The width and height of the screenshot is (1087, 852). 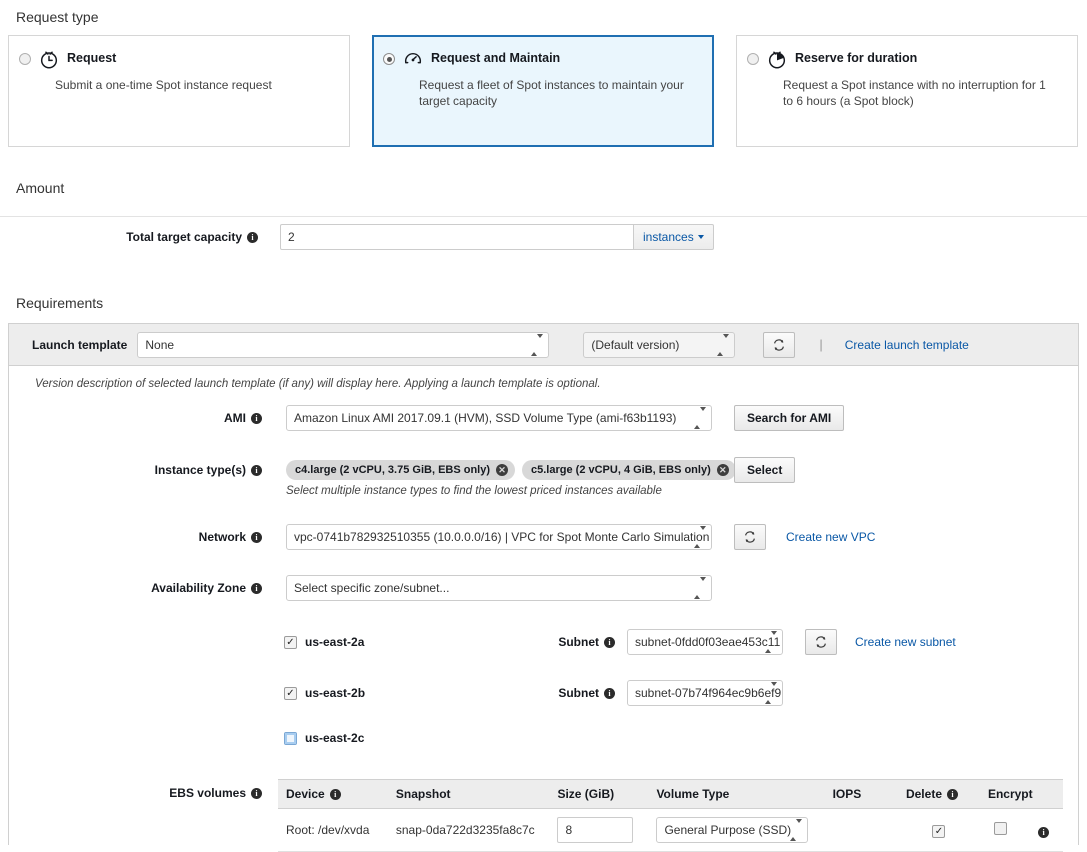 I want to click on launch-template-version-select-wrap: (Default version), so click(x=659, y=344).